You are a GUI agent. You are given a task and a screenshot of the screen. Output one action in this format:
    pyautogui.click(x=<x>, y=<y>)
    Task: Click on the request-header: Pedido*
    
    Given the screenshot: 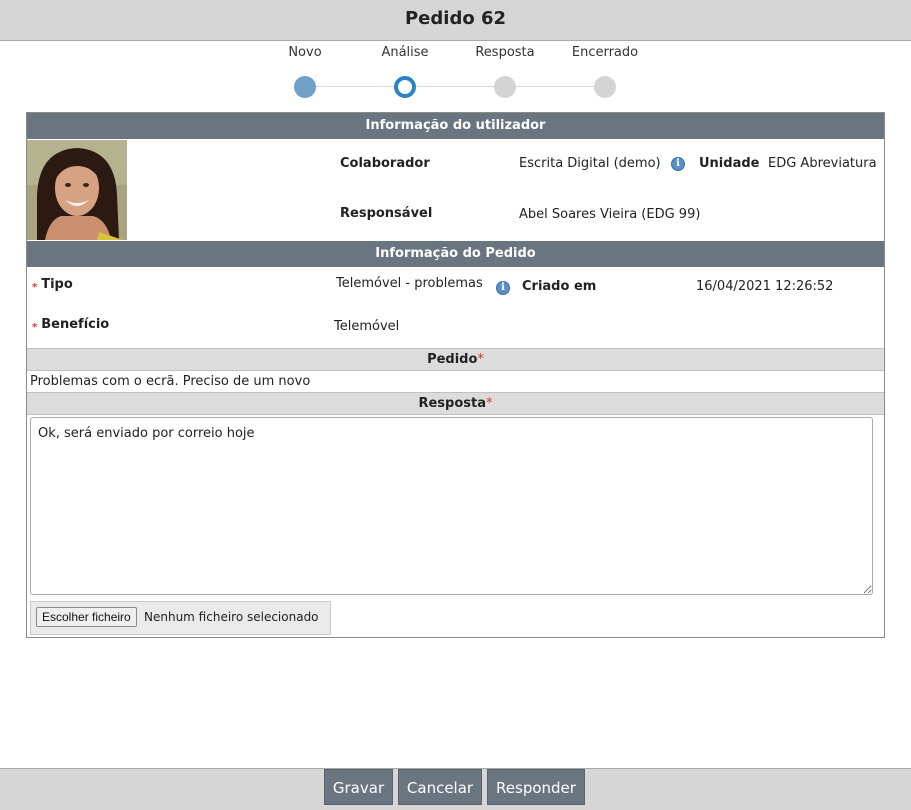 What is the action you would take?
    pyautogui.click(x=455, y=359)
    